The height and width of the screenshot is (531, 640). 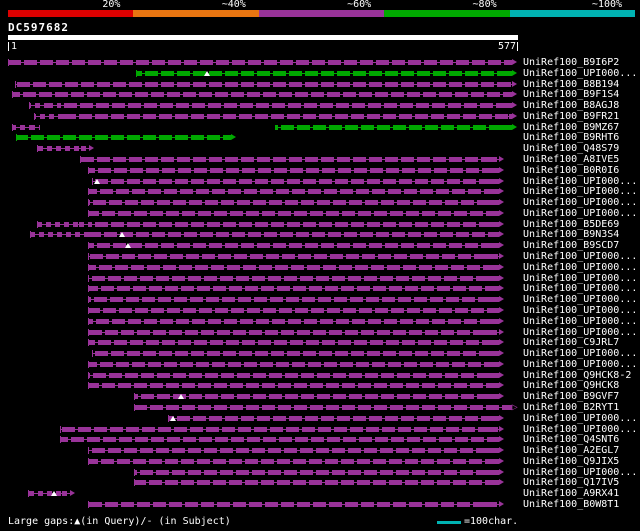 I want to click on hit-label: UniRef100_B9MZ67, so click(x=571, y=127).